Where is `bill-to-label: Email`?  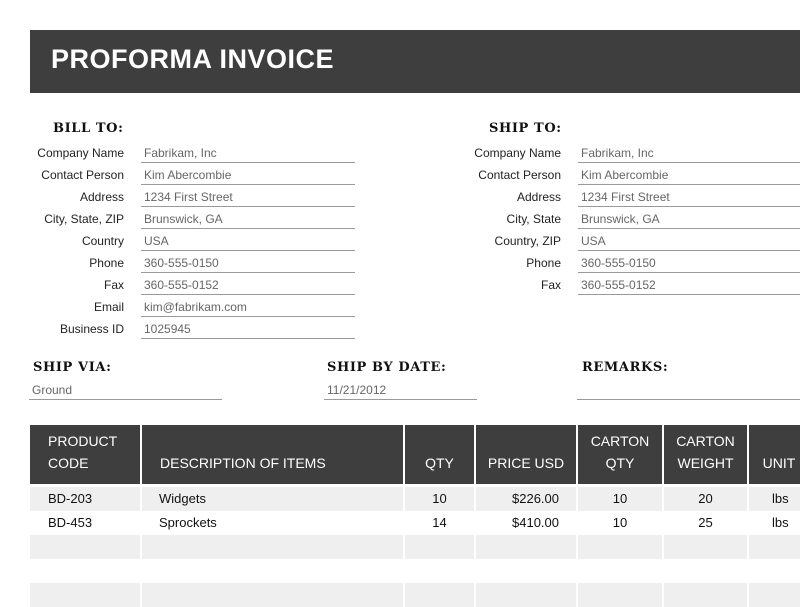 bill-to-label: Email is located at coordinates (108, 307).